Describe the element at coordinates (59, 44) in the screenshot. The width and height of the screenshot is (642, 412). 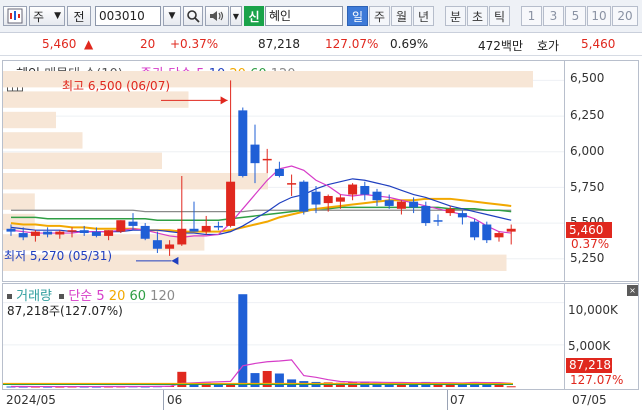
I see `current-price: 5,460` at that location.